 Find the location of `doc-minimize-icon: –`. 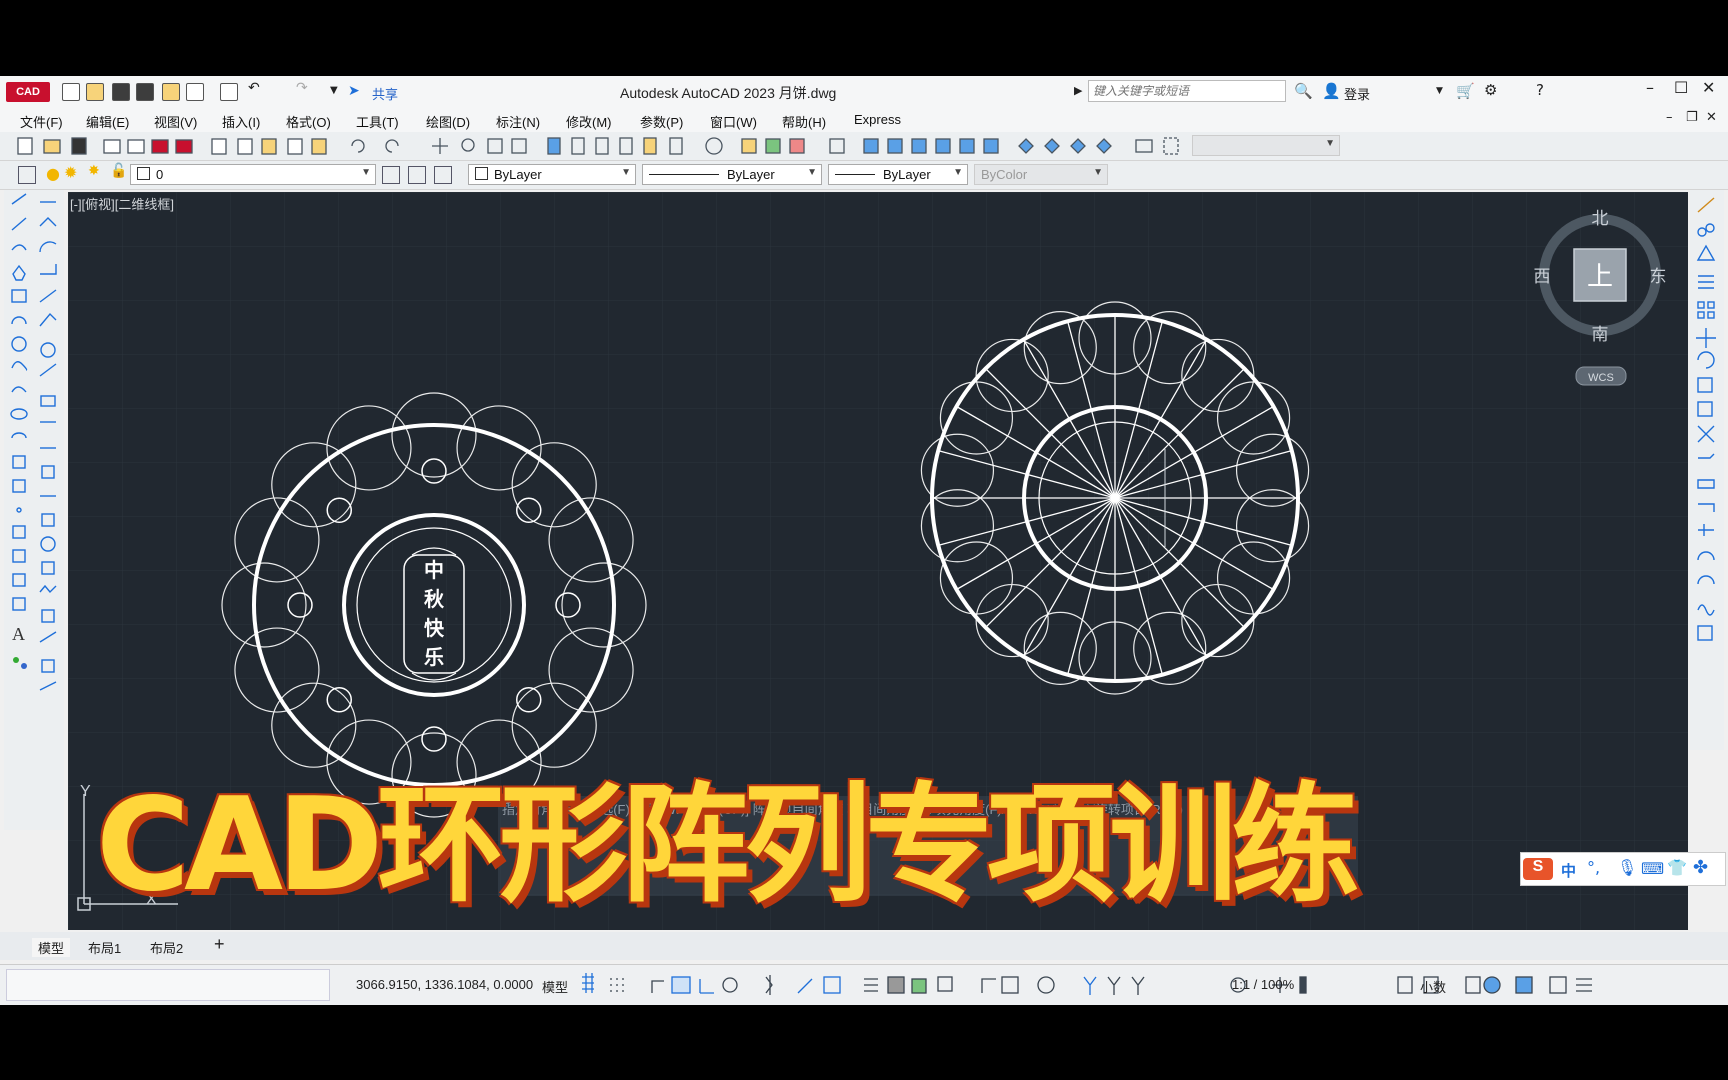

doc-minimize-icon: – is located at coordinates (1669, 117).